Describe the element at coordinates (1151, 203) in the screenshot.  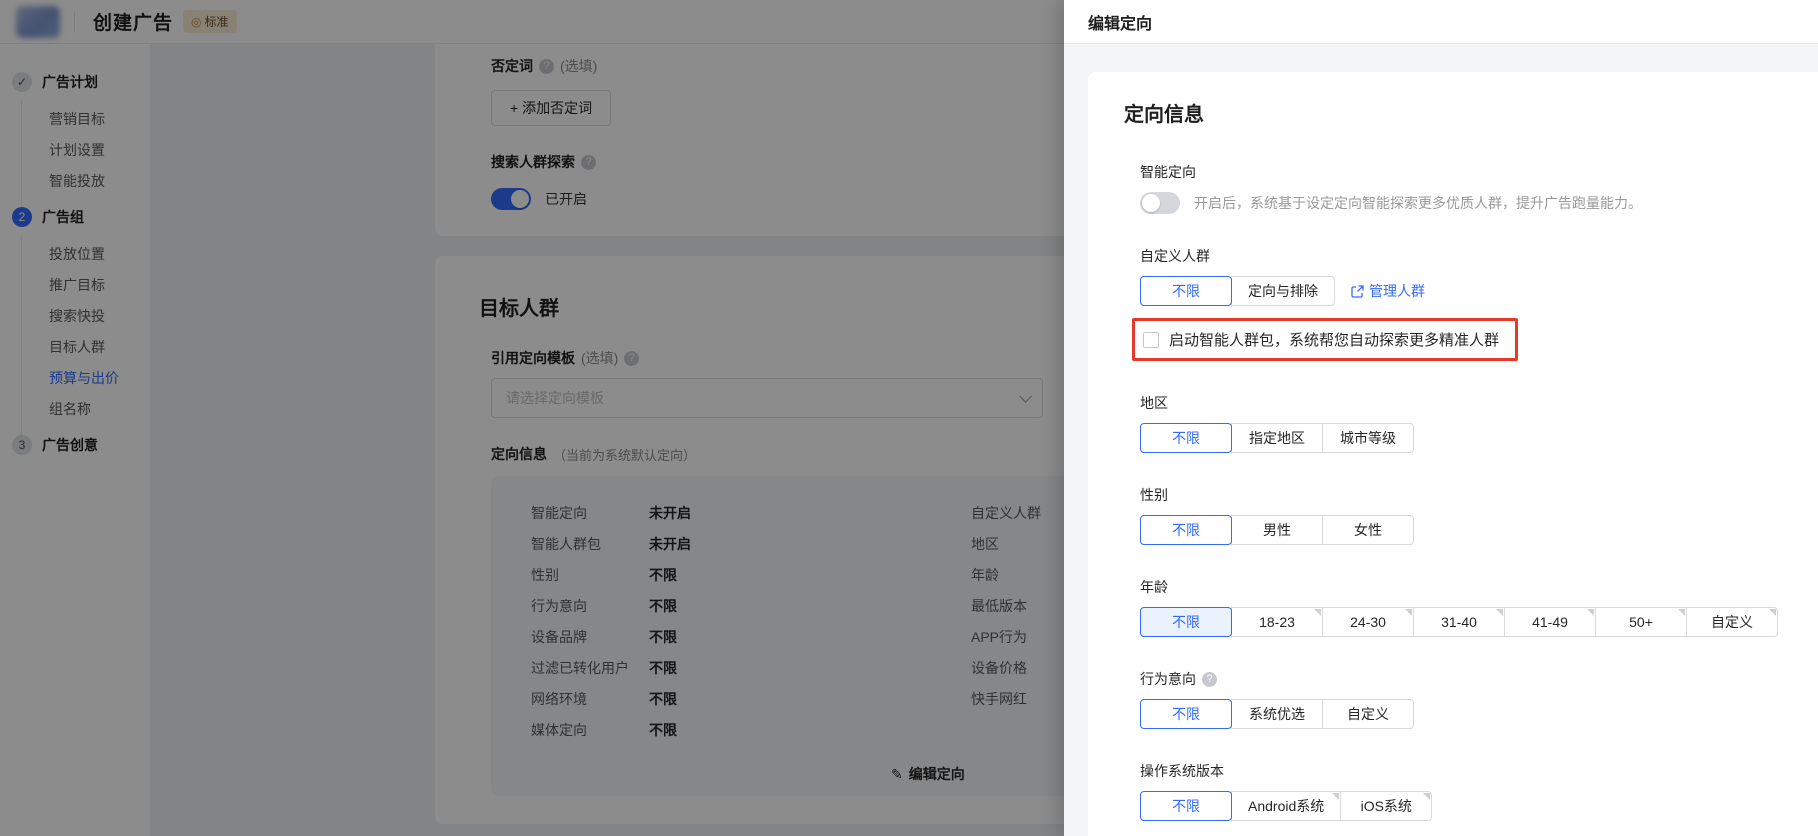
I see `toggle-knob` at that location.